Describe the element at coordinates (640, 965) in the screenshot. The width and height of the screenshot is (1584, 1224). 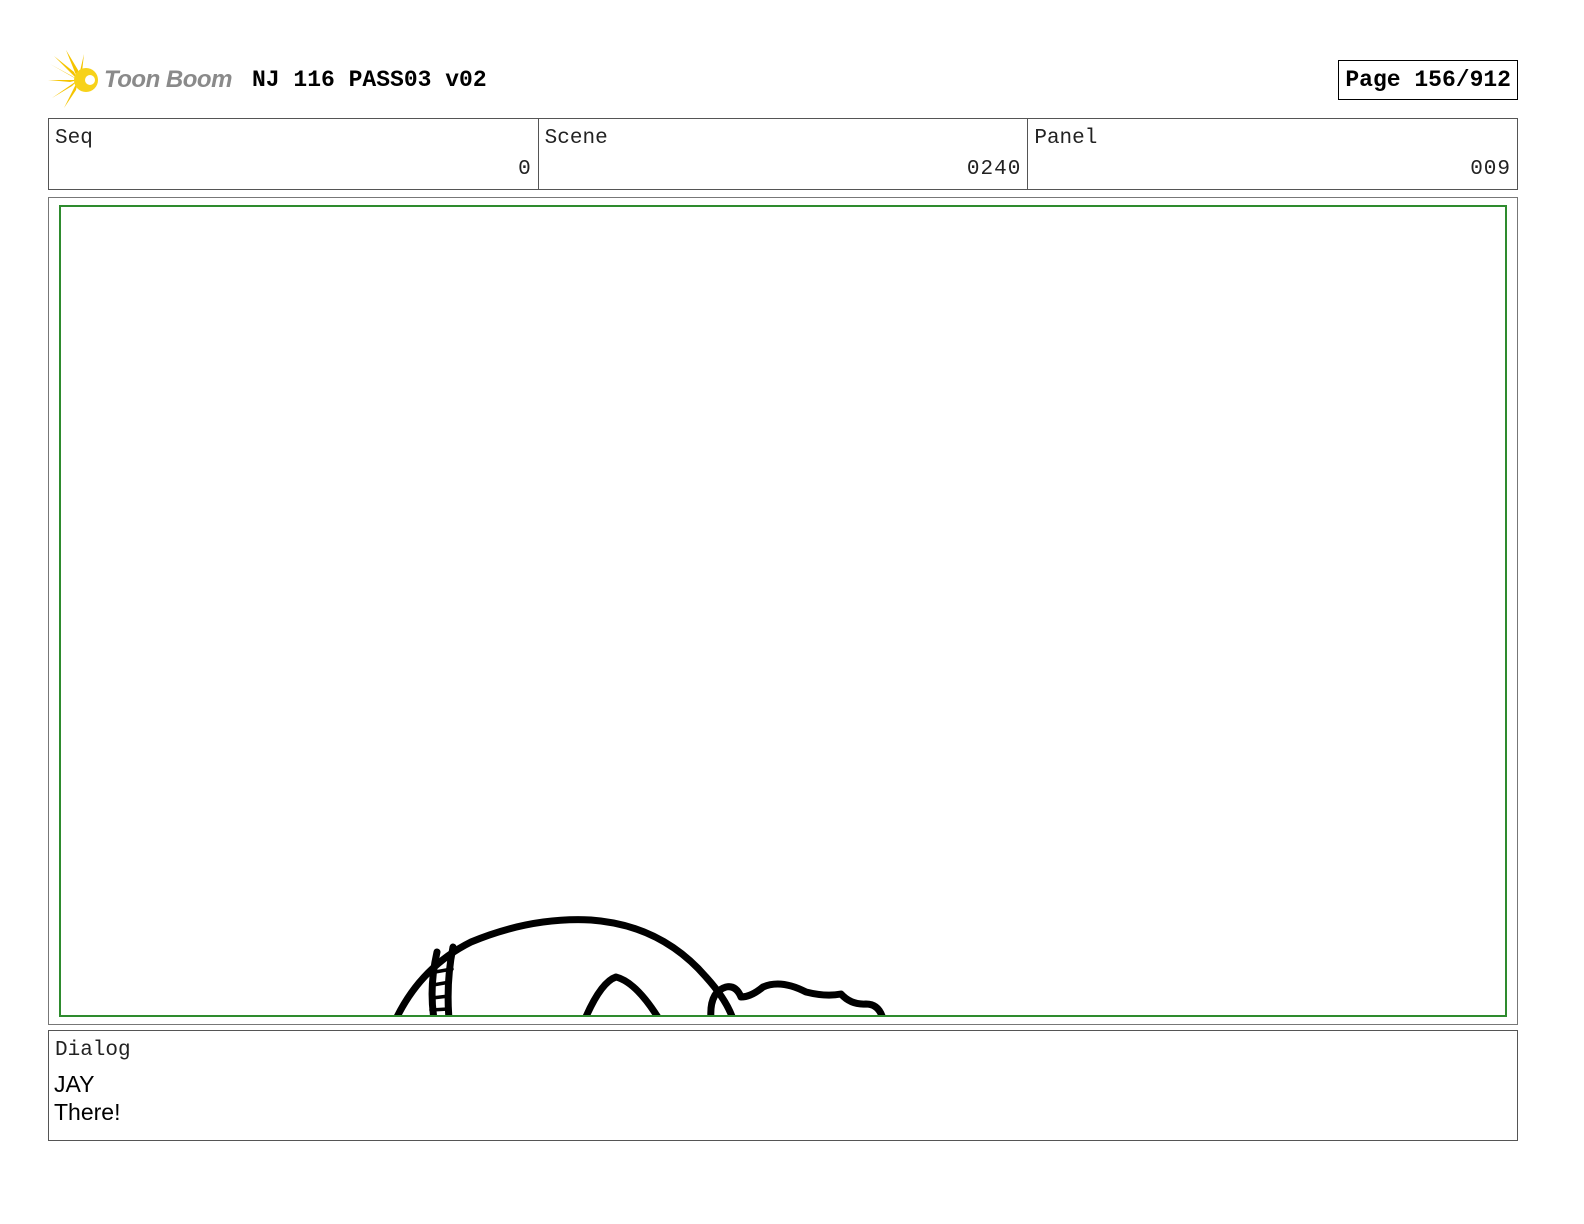
I see `panel-sketch` at that location.